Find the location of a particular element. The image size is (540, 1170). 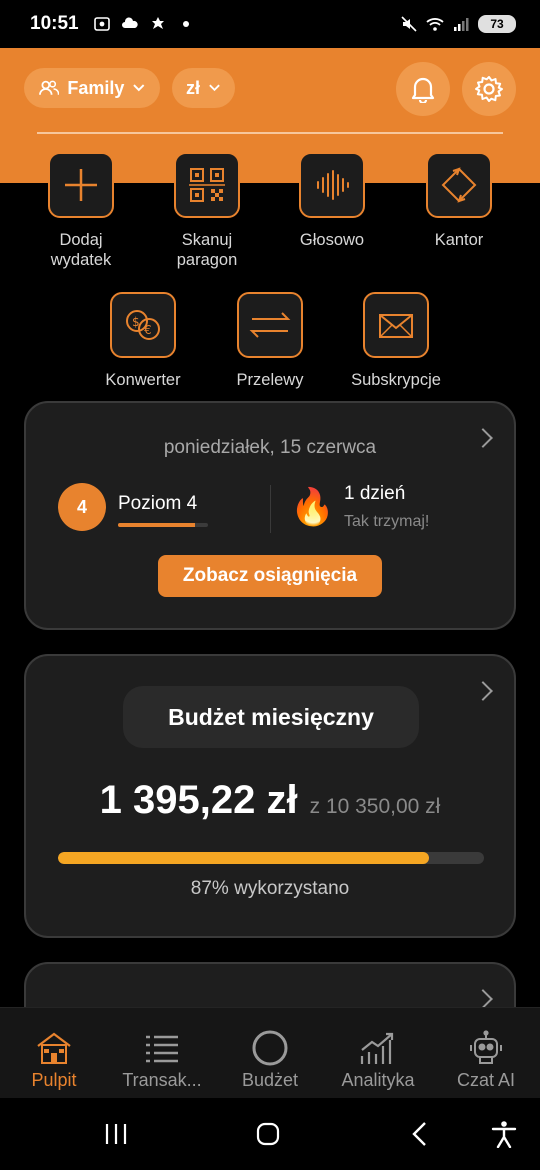

level-progress-fill is located at coordinates (156, 525).